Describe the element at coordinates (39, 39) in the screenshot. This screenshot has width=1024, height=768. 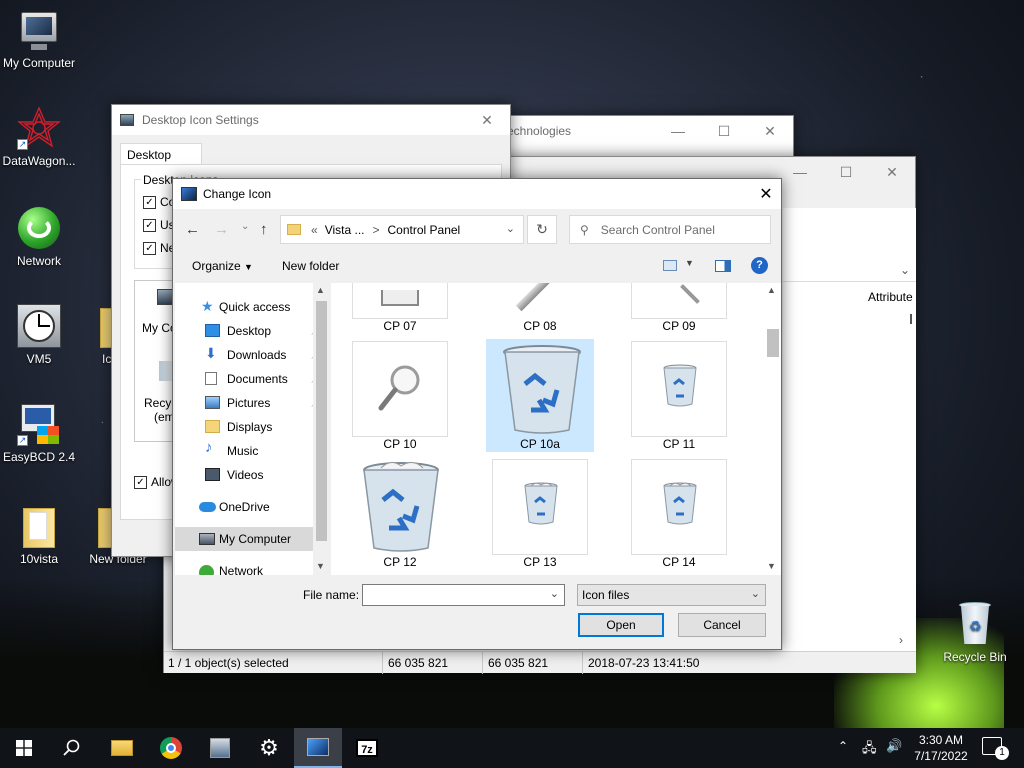
I see `desktop-icon-my-computer: My Computer` at that location.